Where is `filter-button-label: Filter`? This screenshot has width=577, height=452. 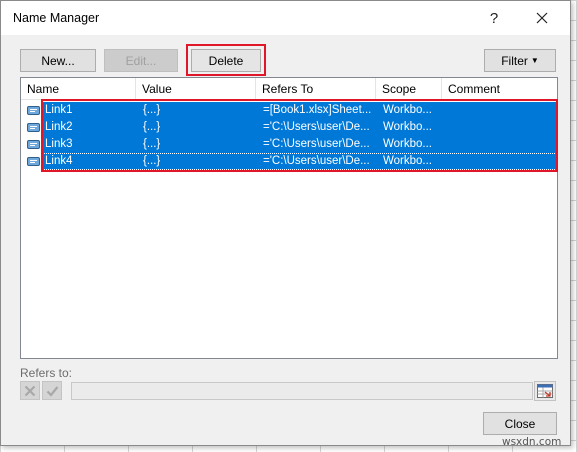
filter-button-label: Filter is located at coordinates (514, 60).